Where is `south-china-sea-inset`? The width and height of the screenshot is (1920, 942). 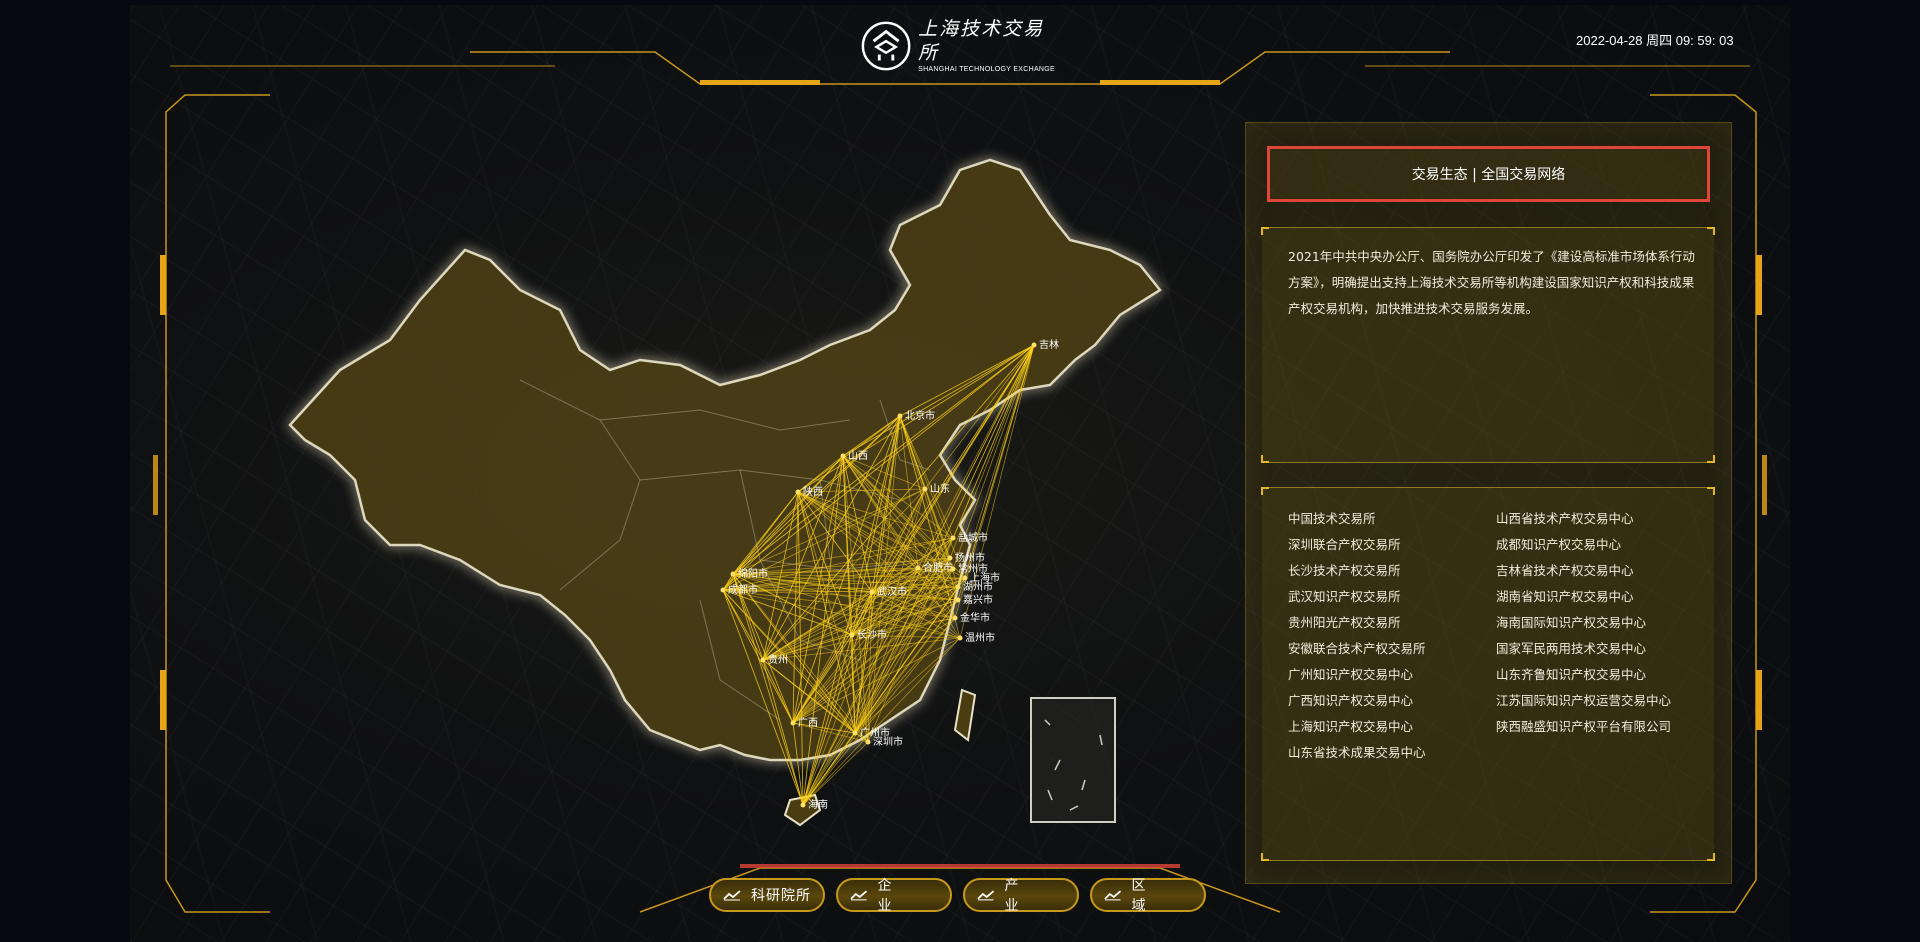
south-china-sea-inset is located at coordinates (1073, 760).